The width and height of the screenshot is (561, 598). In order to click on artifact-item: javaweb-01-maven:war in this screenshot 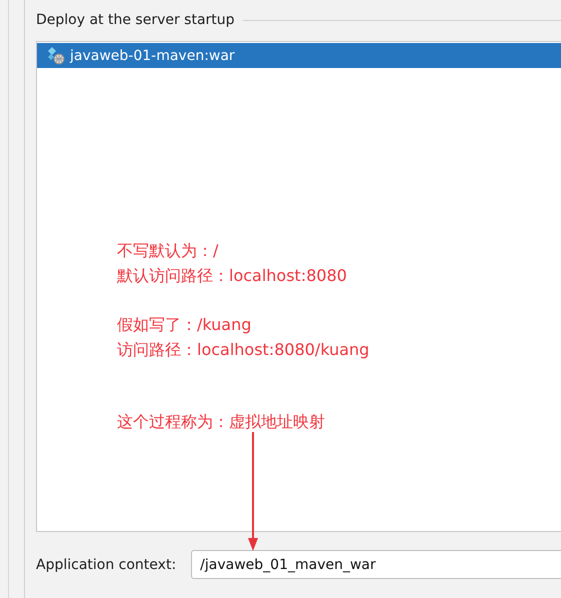, I will do `click(299, 55)`.